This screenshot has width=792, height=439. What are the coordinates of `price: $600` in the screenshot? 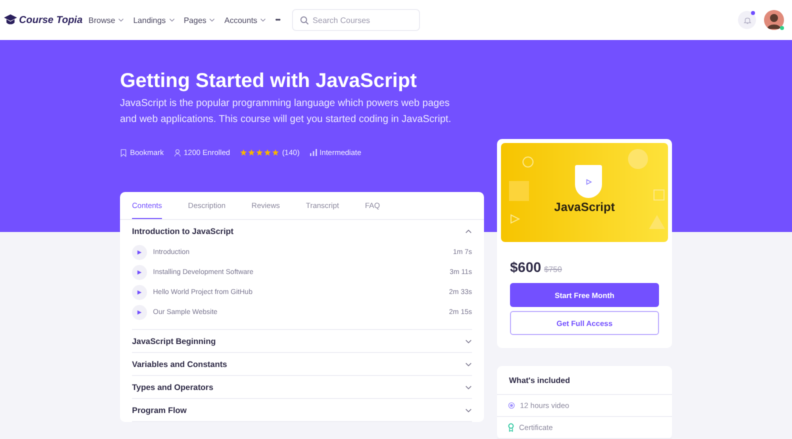 It's located at (526, 267).